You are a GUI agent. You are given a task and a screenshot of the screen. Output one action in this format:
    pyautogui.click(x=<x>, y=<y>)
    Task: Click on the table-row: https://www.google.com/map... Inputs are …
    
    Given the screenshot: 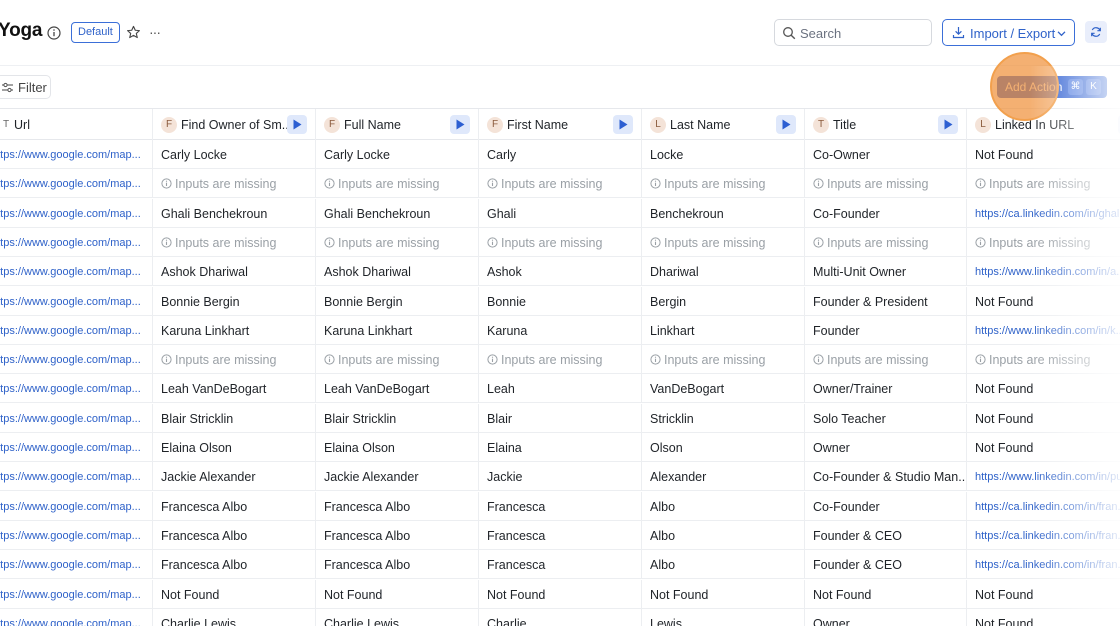 What is the action you would take?
    pyautogui.click(x=560, y=242)
    